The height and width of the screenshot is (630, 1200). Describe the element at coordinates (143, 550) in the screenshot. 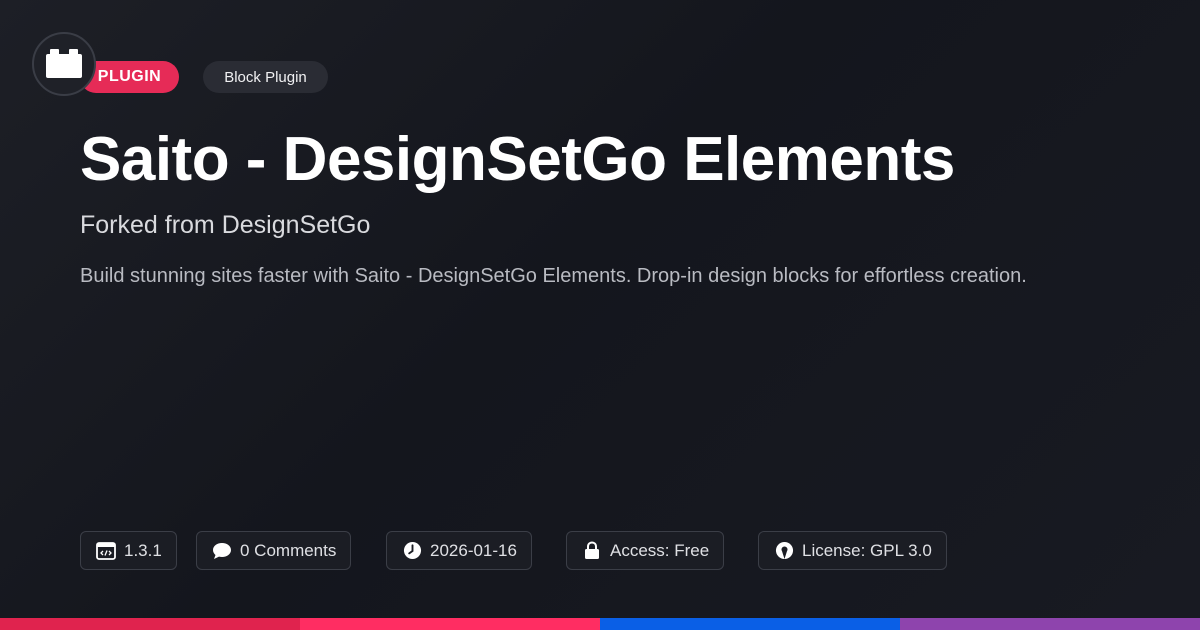

I see `version-text: 1.3.1` at that location.